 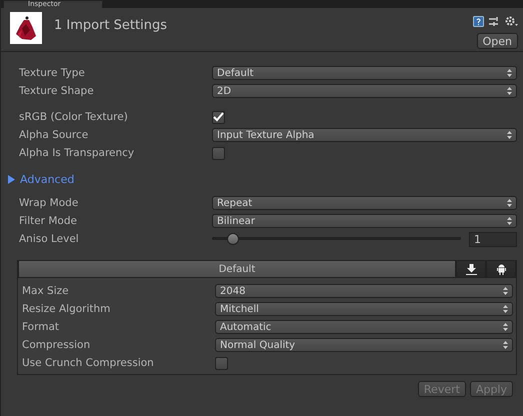 What do you see at coordinates (511, 21) in the screenshot?
I see `settings-icon` at bounding box center [511, 21].